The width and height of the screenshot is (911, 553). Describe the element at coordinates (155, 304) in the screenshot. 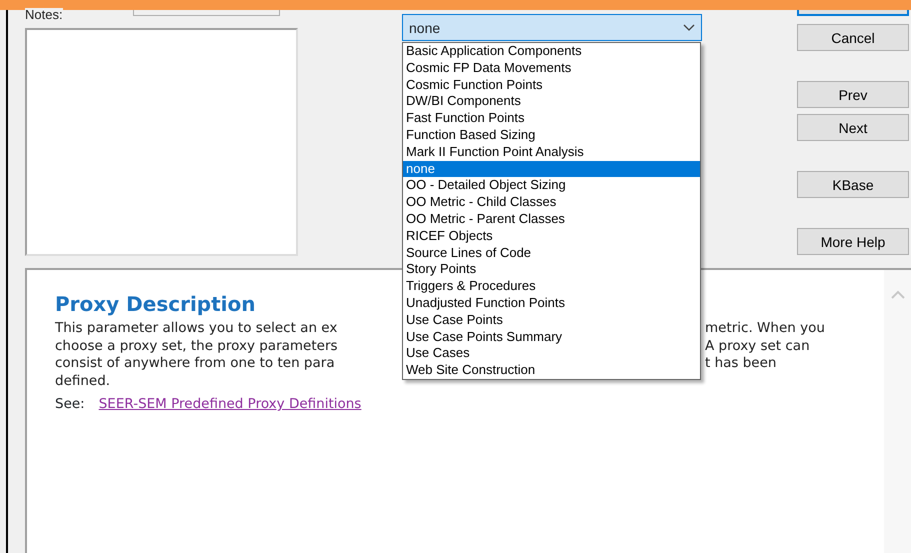

I see `section-heading: Proxy Description` at that location.